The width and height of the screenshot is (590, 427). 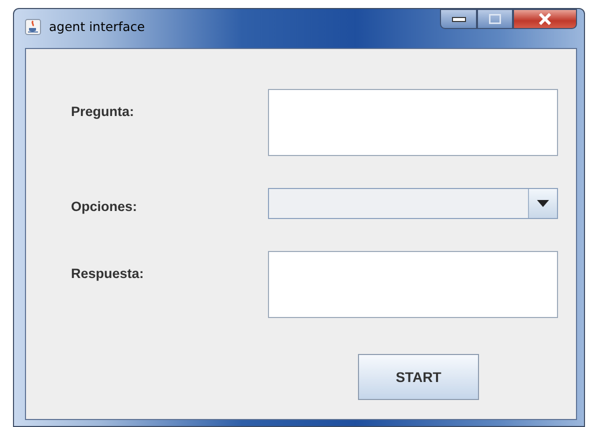 What do you see at coordinates (107, 273) in the screenshot?
I see `field-label: Respuesta:` at bounding box center [107, 273].